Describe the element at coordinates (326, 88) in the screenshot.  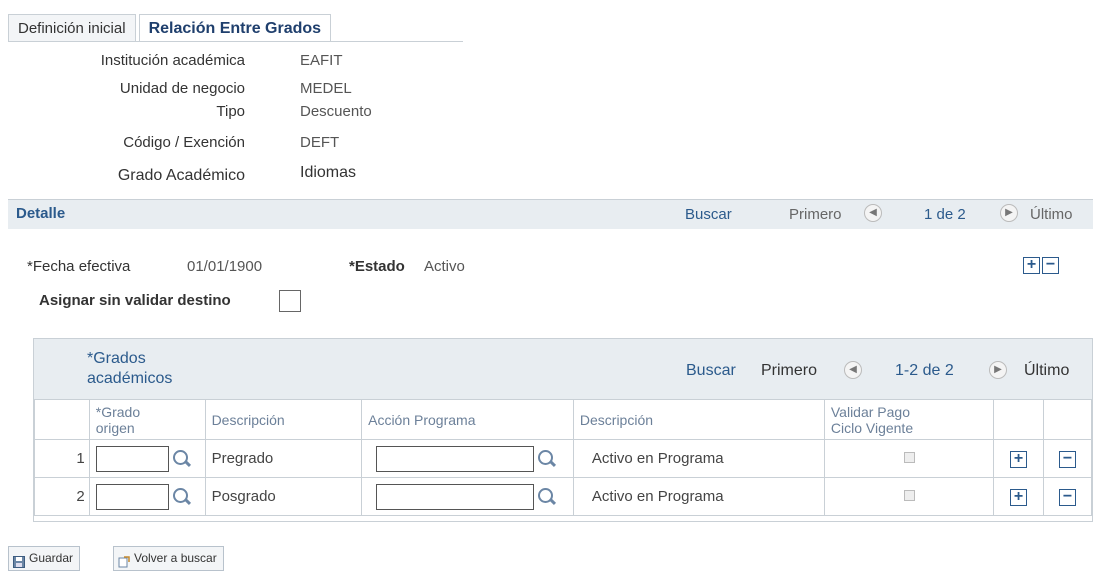
I see `unidad-value: MEDEL` at that location.